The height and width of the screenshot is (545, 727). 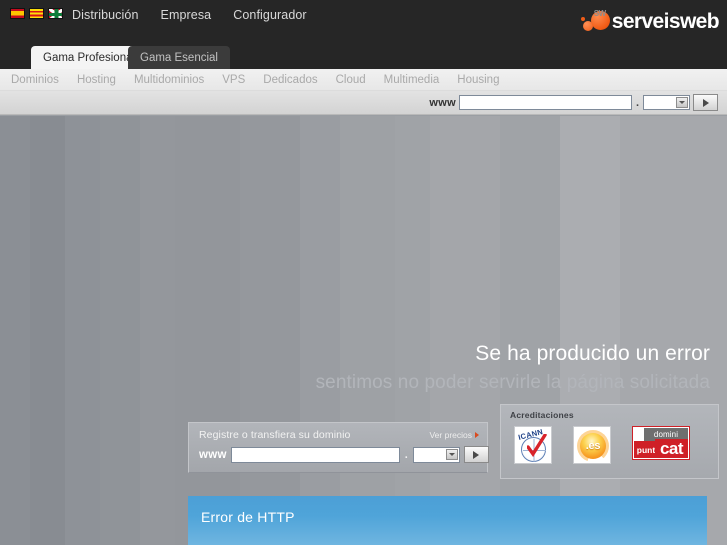 What do you see at coordinates (542, 415) in the screenshot?
I see `accreditations-title: Acreditaciones` at bounding box center [542, 415].